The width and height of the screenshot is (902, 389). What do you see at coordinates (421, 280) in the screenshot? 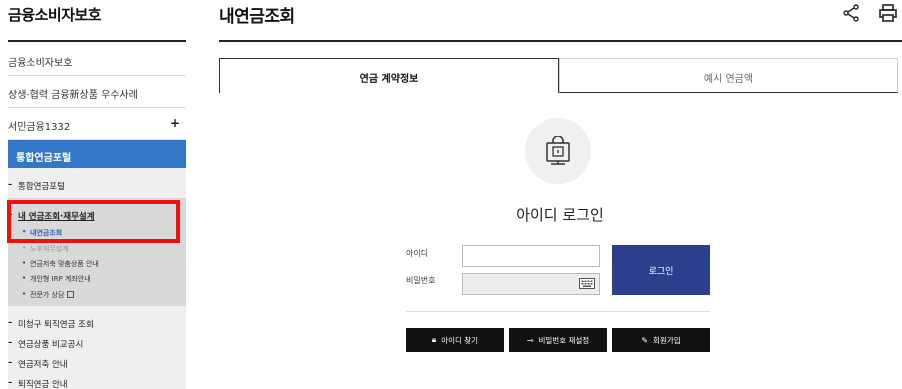
I see `password-label: 비밀번호` at bounding box center [421, 280].